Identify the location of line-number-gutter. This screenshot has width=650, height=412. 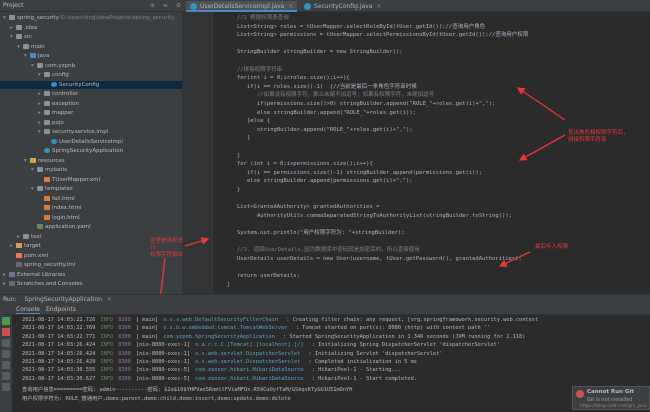
(198, 153).